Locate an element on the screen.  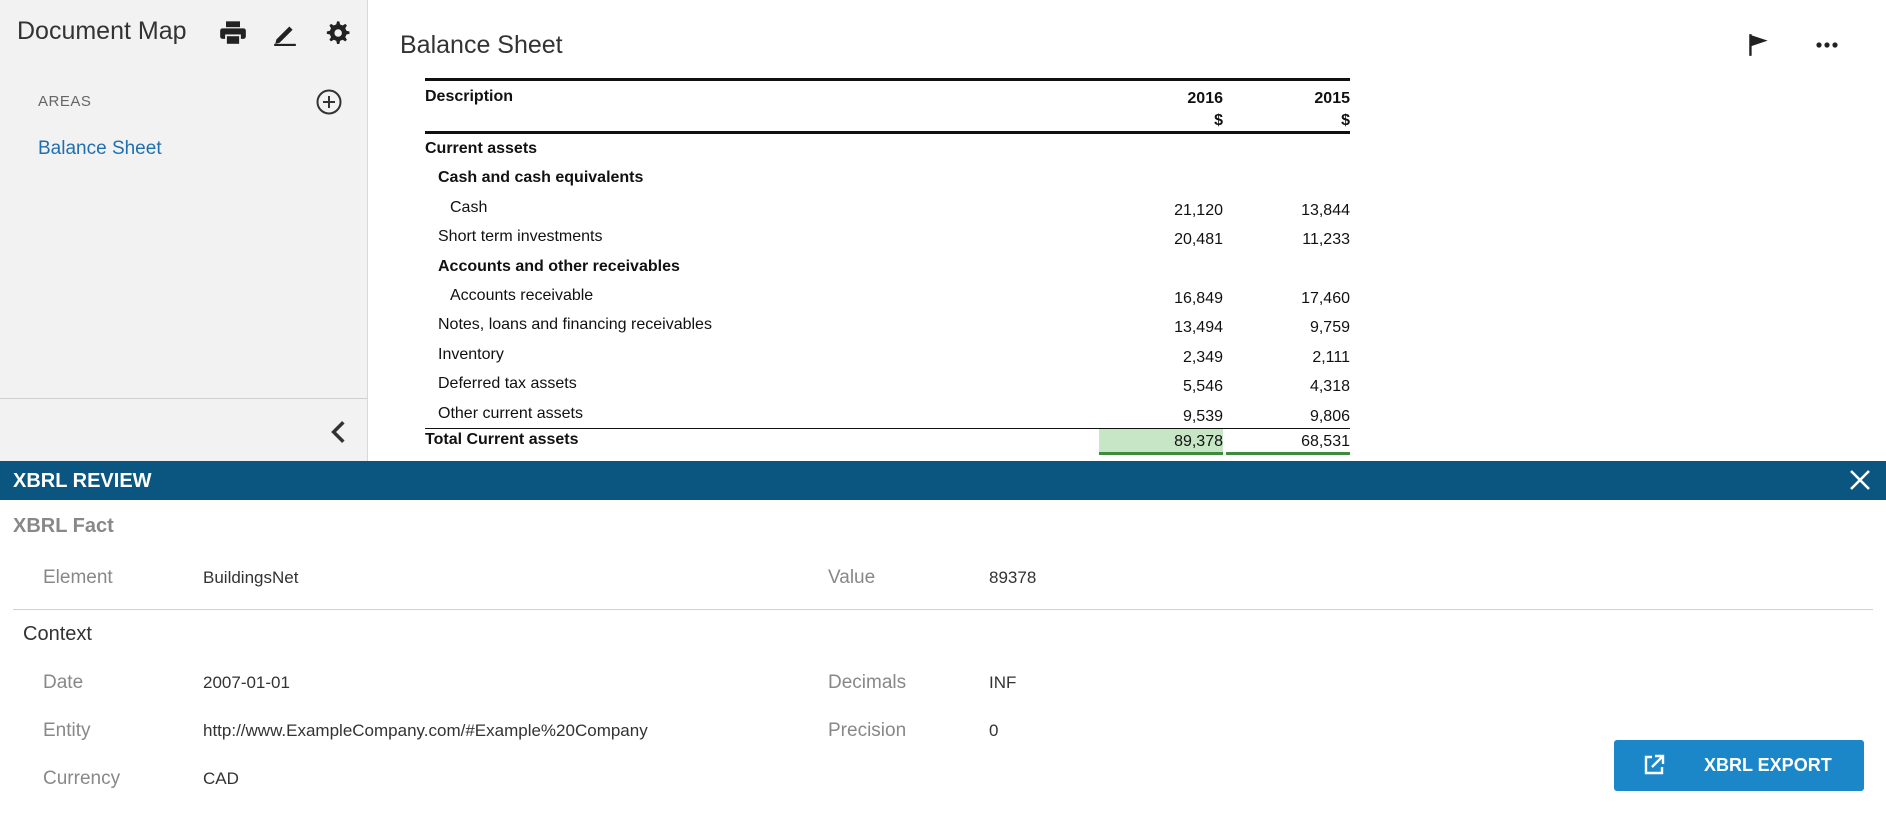
add-area-icon is located at coordinates (329, 102).